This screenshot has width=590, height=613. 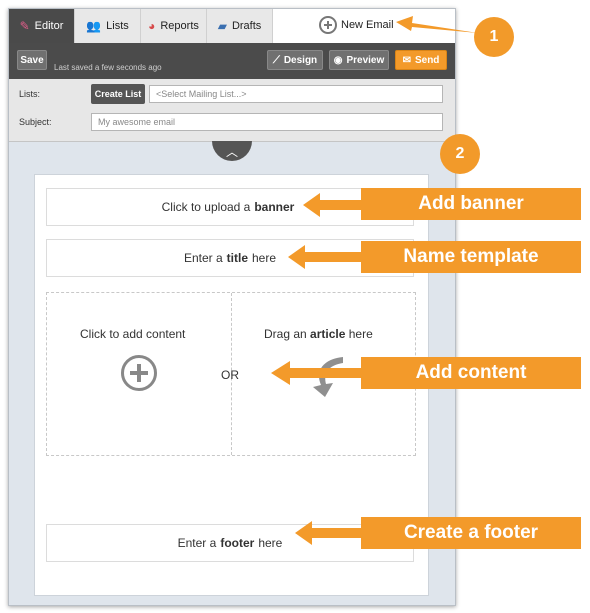 What do you see at coordinates (437, 24) in the screenshot?
I see `arrow-new-email` at bounding box center [437, 24].